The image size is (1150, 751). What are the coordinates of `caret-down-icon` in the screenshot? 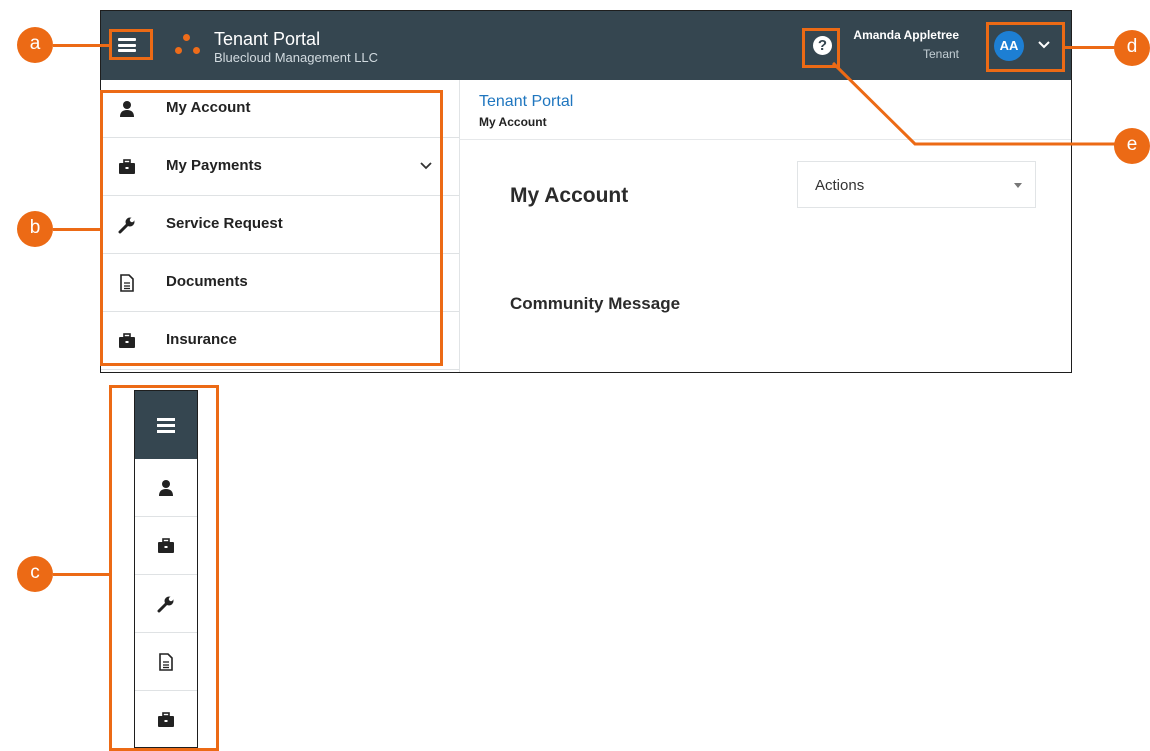 It's located at (1018, 185).